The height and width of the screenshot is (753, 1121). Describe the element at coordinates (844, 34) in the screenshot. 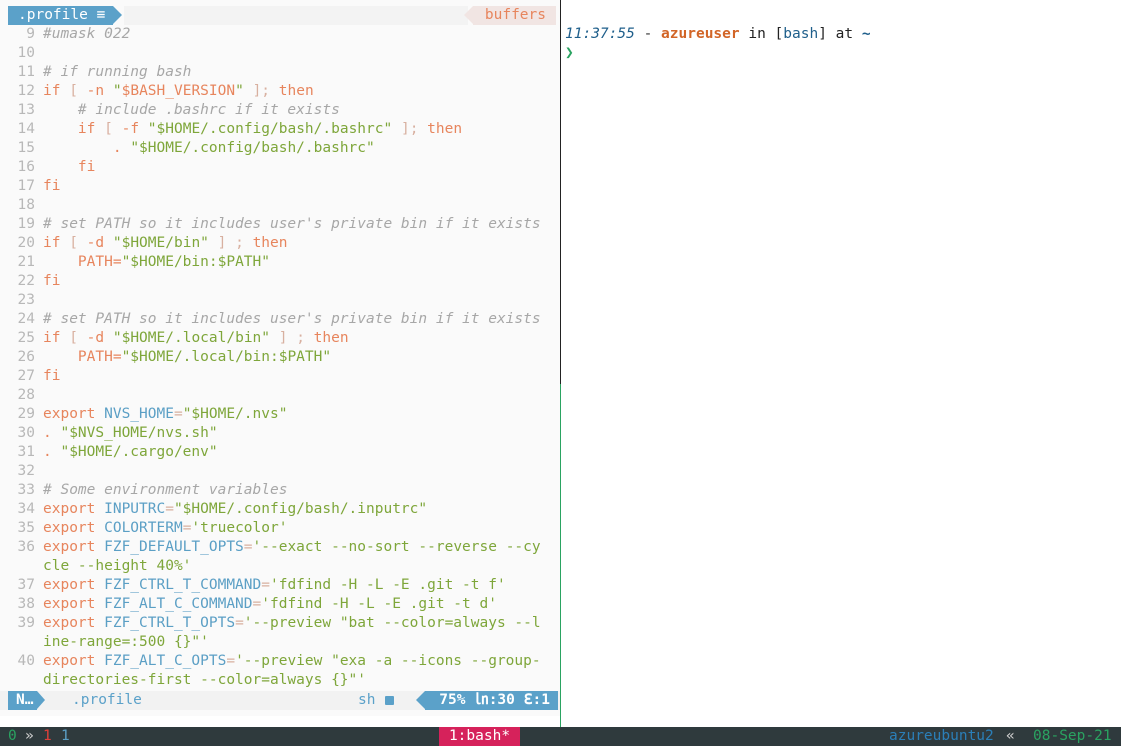

I see `prompt-at: at` at that location.